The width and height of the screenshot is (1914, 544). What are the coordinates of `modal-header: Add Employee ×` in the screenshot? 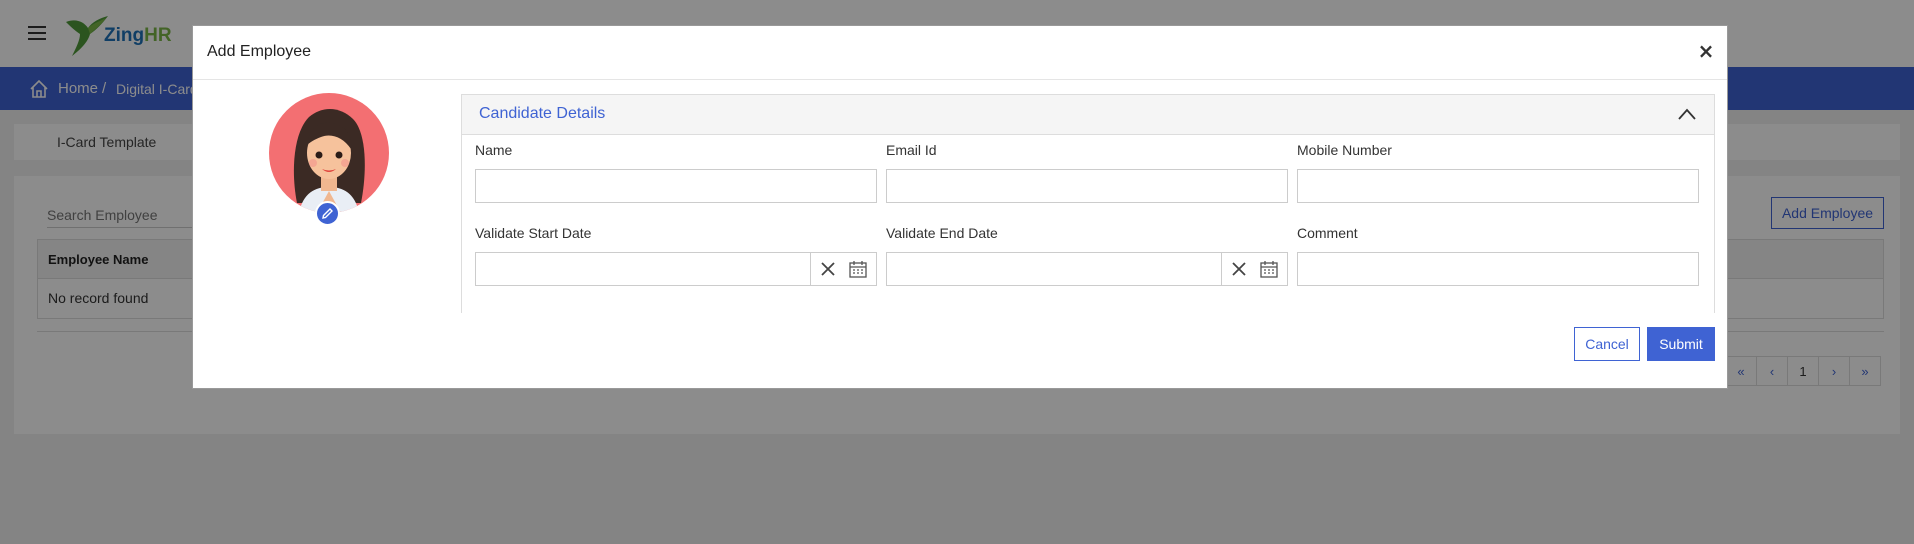 It's located at (960, 53).